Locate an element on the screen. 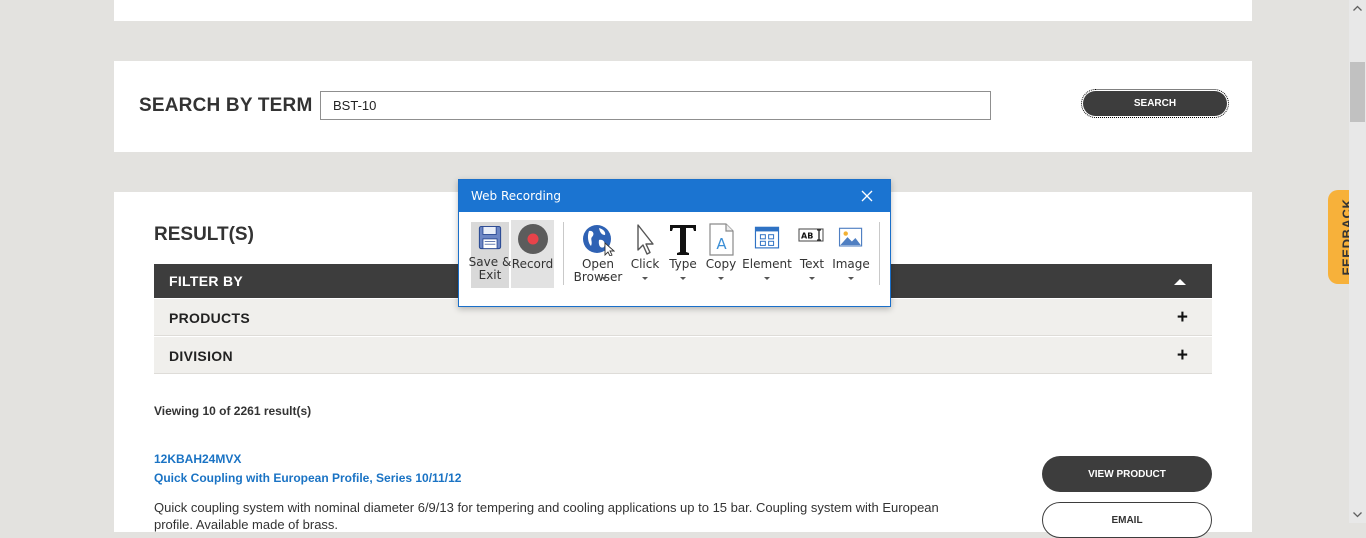 The width and height of the screenshot is (1366, 538). text-button: AB Text is located at coordinates (812, 254).